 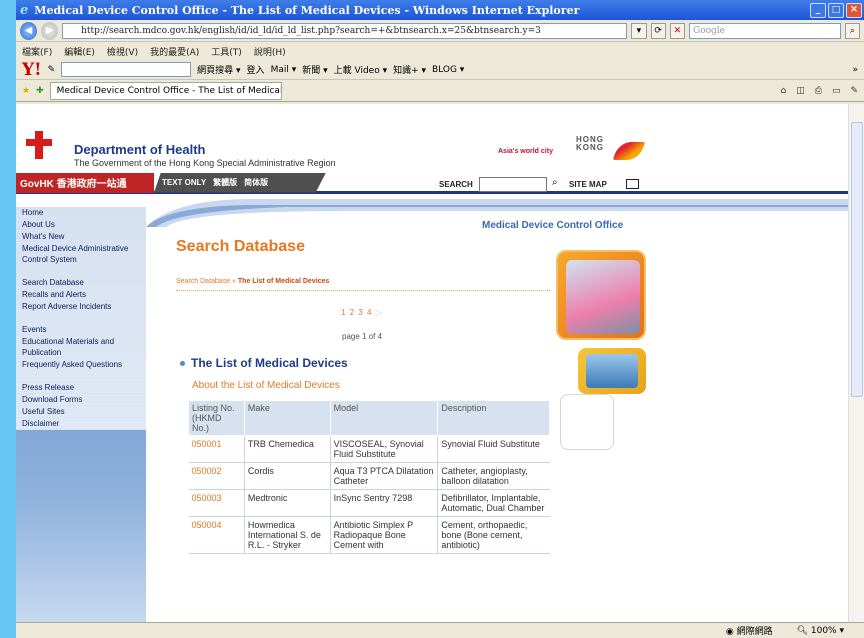 I want to click on menu-file: 檔案(F), so click(x=37, y=51).